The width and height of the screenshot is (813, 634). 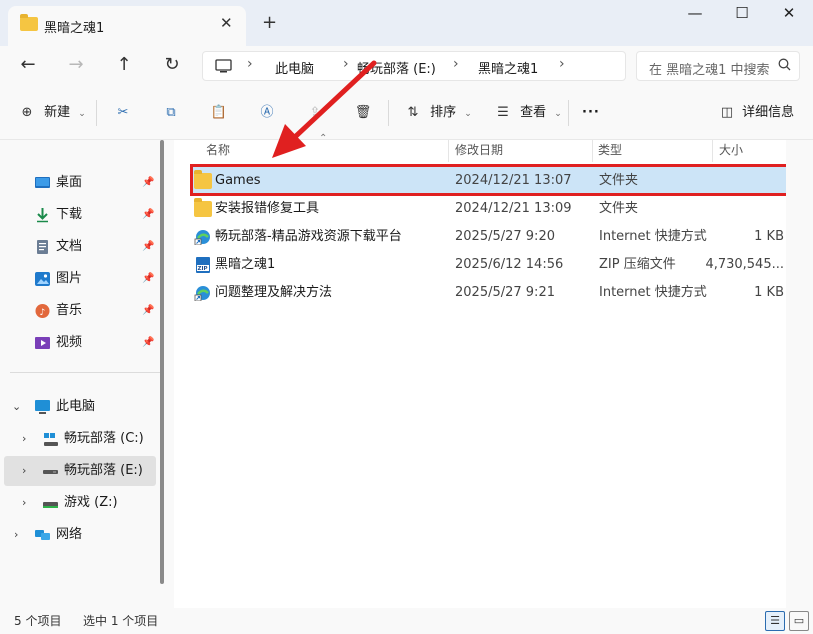 I want to click on network-icon, so click(x=42, y=535).